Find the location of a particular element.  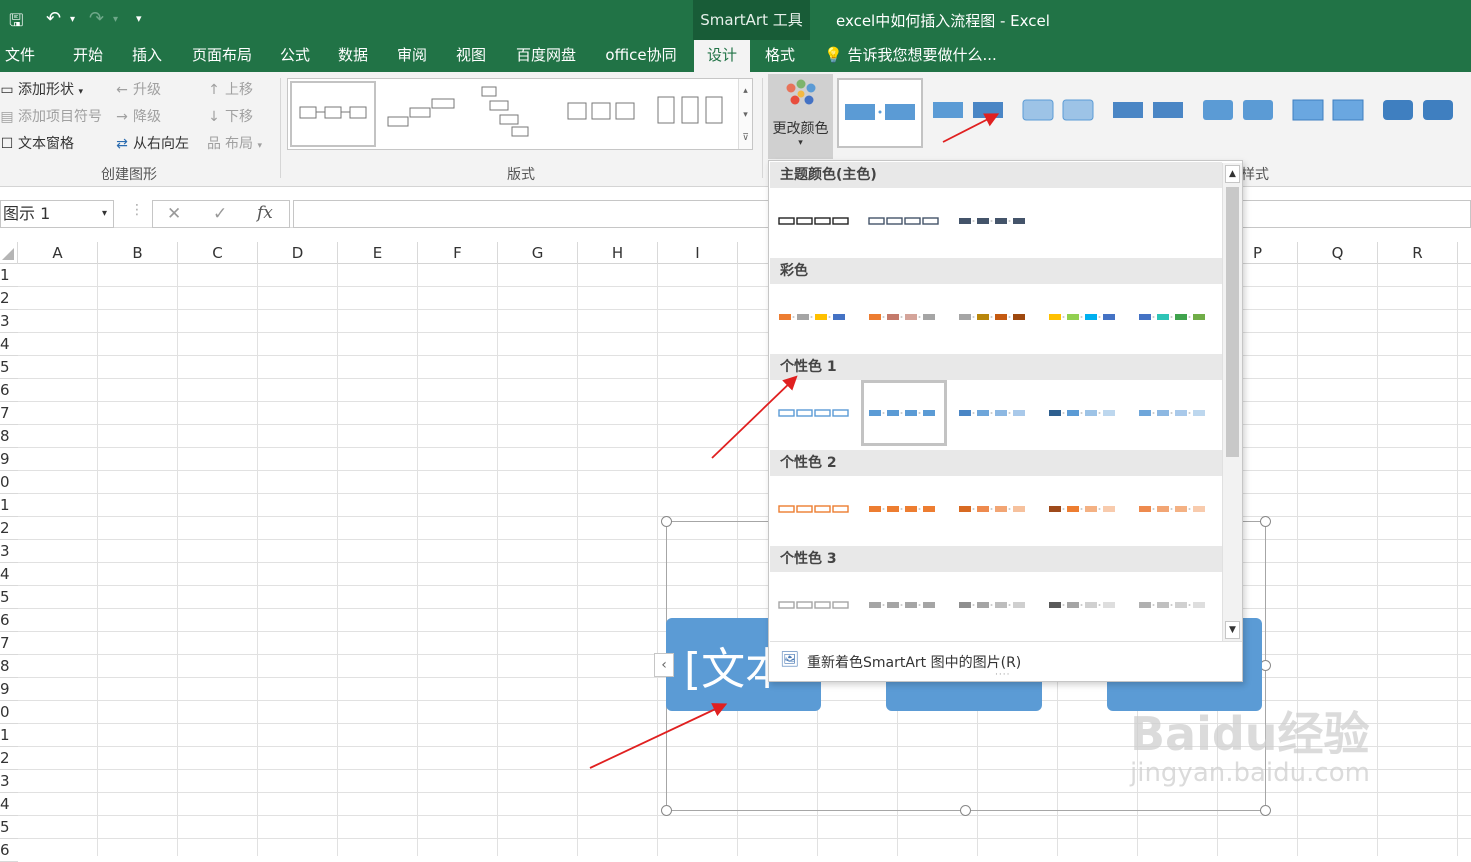

dropdown-scrollbar: ▲ ▼ is located at coordinates (1232, 402).